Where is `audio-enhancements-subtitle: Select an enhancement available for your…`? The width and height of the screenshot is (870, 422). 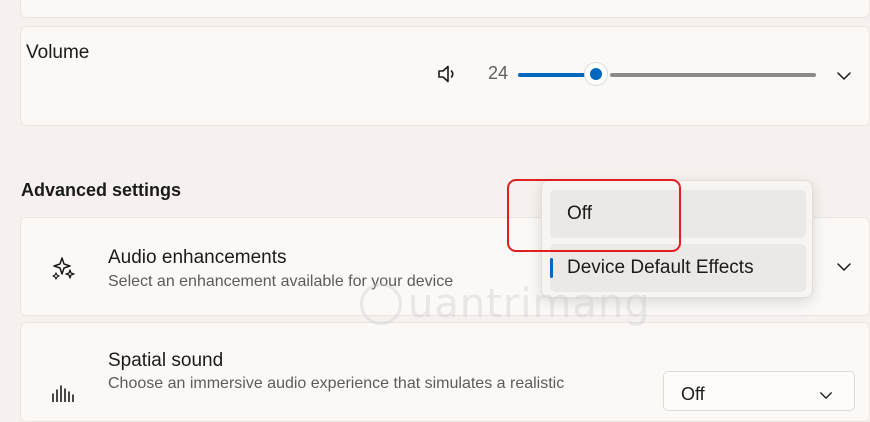 audio-enhancements-subtitle: Select an enhancement available for your… is located at coordinates (281, 281).